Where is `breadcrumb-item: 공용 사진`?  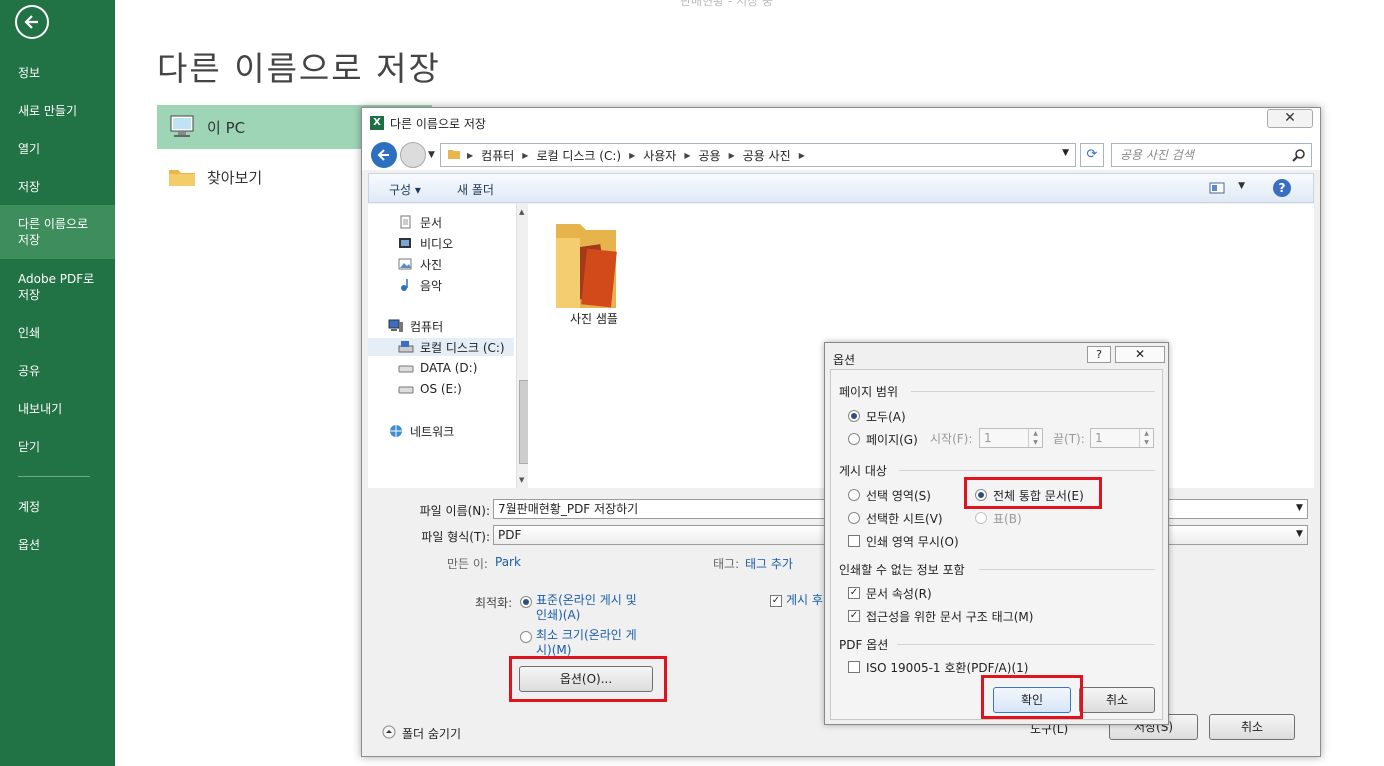 breadcrumb-item: 공용 사진 is located at coordinates (767, 155).